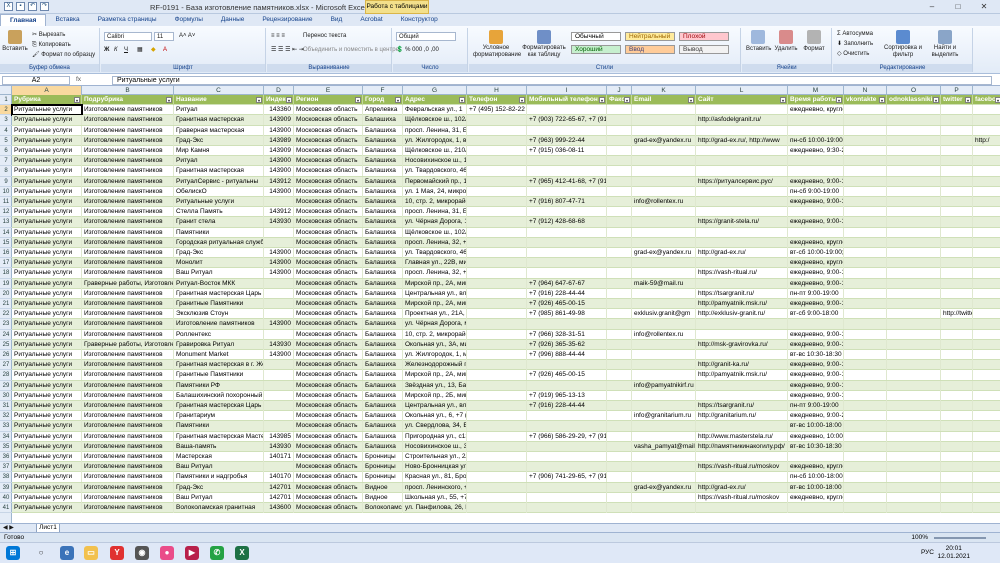  I want to click on table-cell: пн-пт 9:00-19:00, so click(816, 406).